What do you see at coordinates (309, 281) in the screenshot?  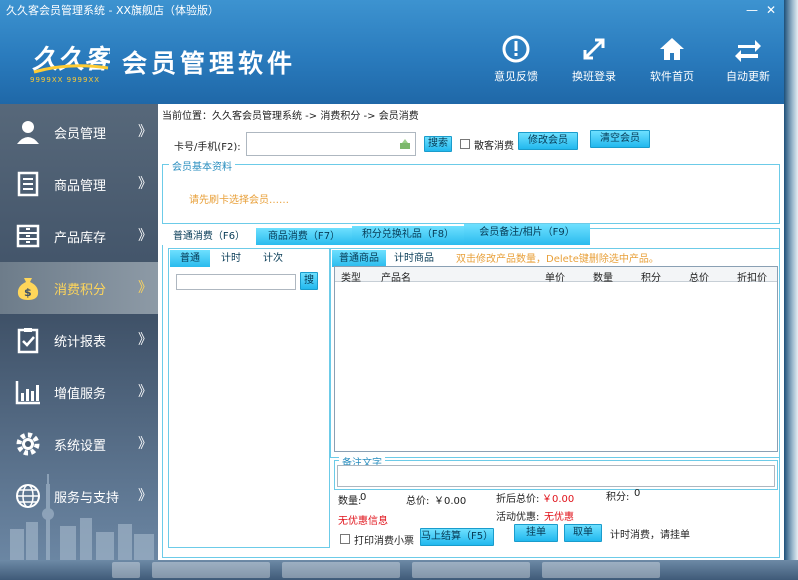 I see `left-search-button: 搜` at bounding box center [309, 281].